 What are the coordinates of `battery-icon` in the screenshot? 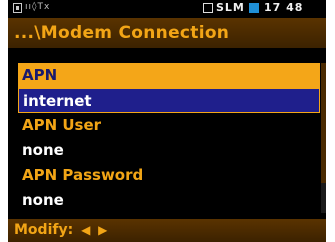 It's located at (17, 8).